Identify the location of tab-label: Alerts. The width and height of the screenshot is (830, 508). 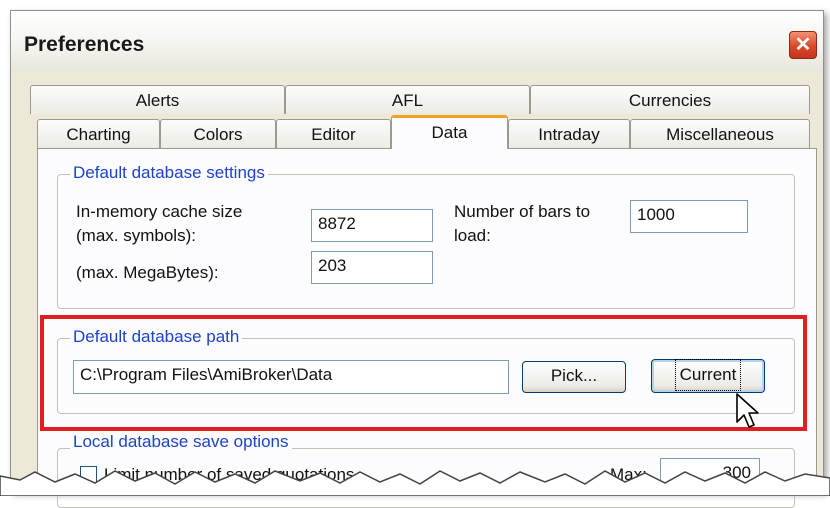
(157, 100).